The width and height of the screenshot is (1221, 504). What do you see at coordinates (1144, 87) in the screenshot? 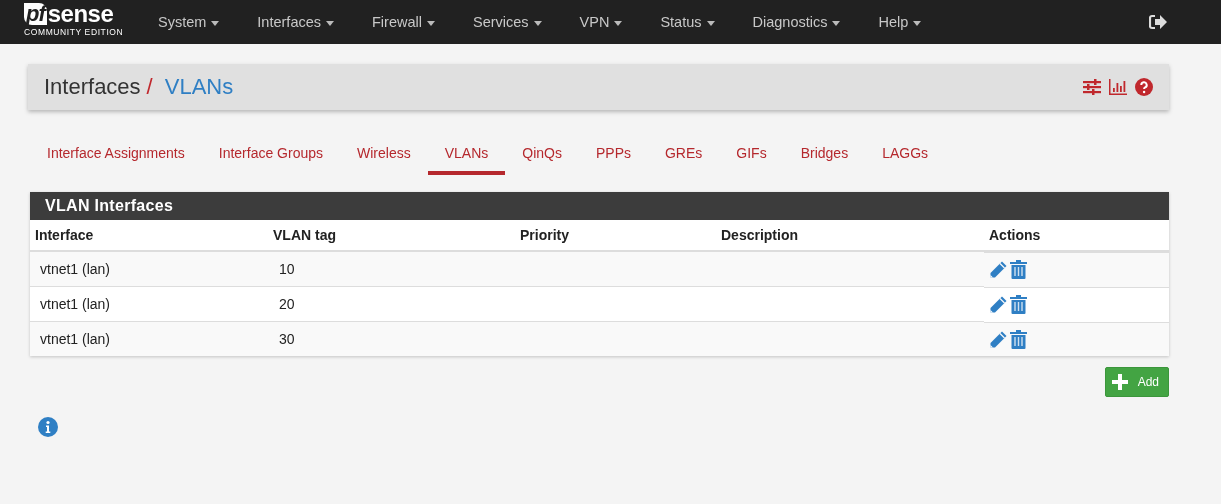
I see `help-icon` at bounding box center [1144, 87].